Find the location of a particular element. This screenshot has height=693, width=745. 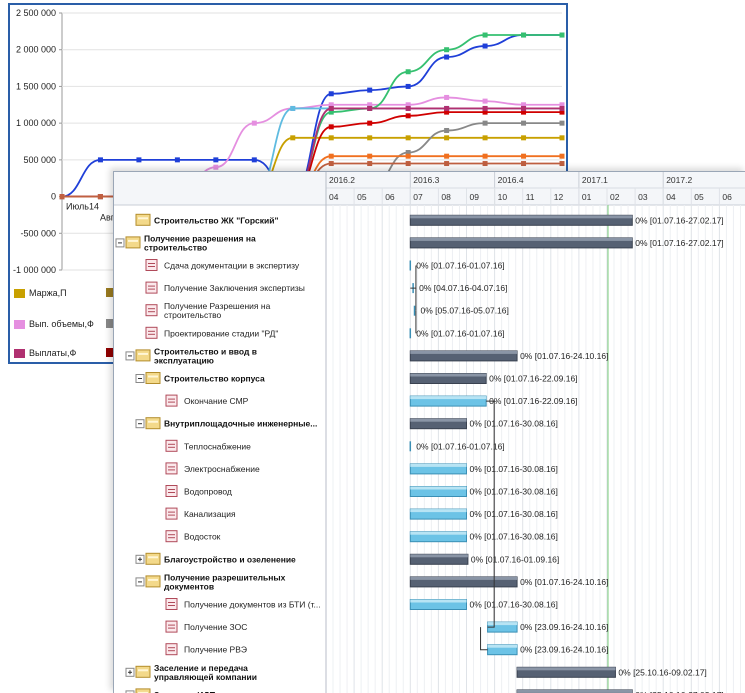

row-label: Благоустройство и озеленение is located at coordinates (230, 559).